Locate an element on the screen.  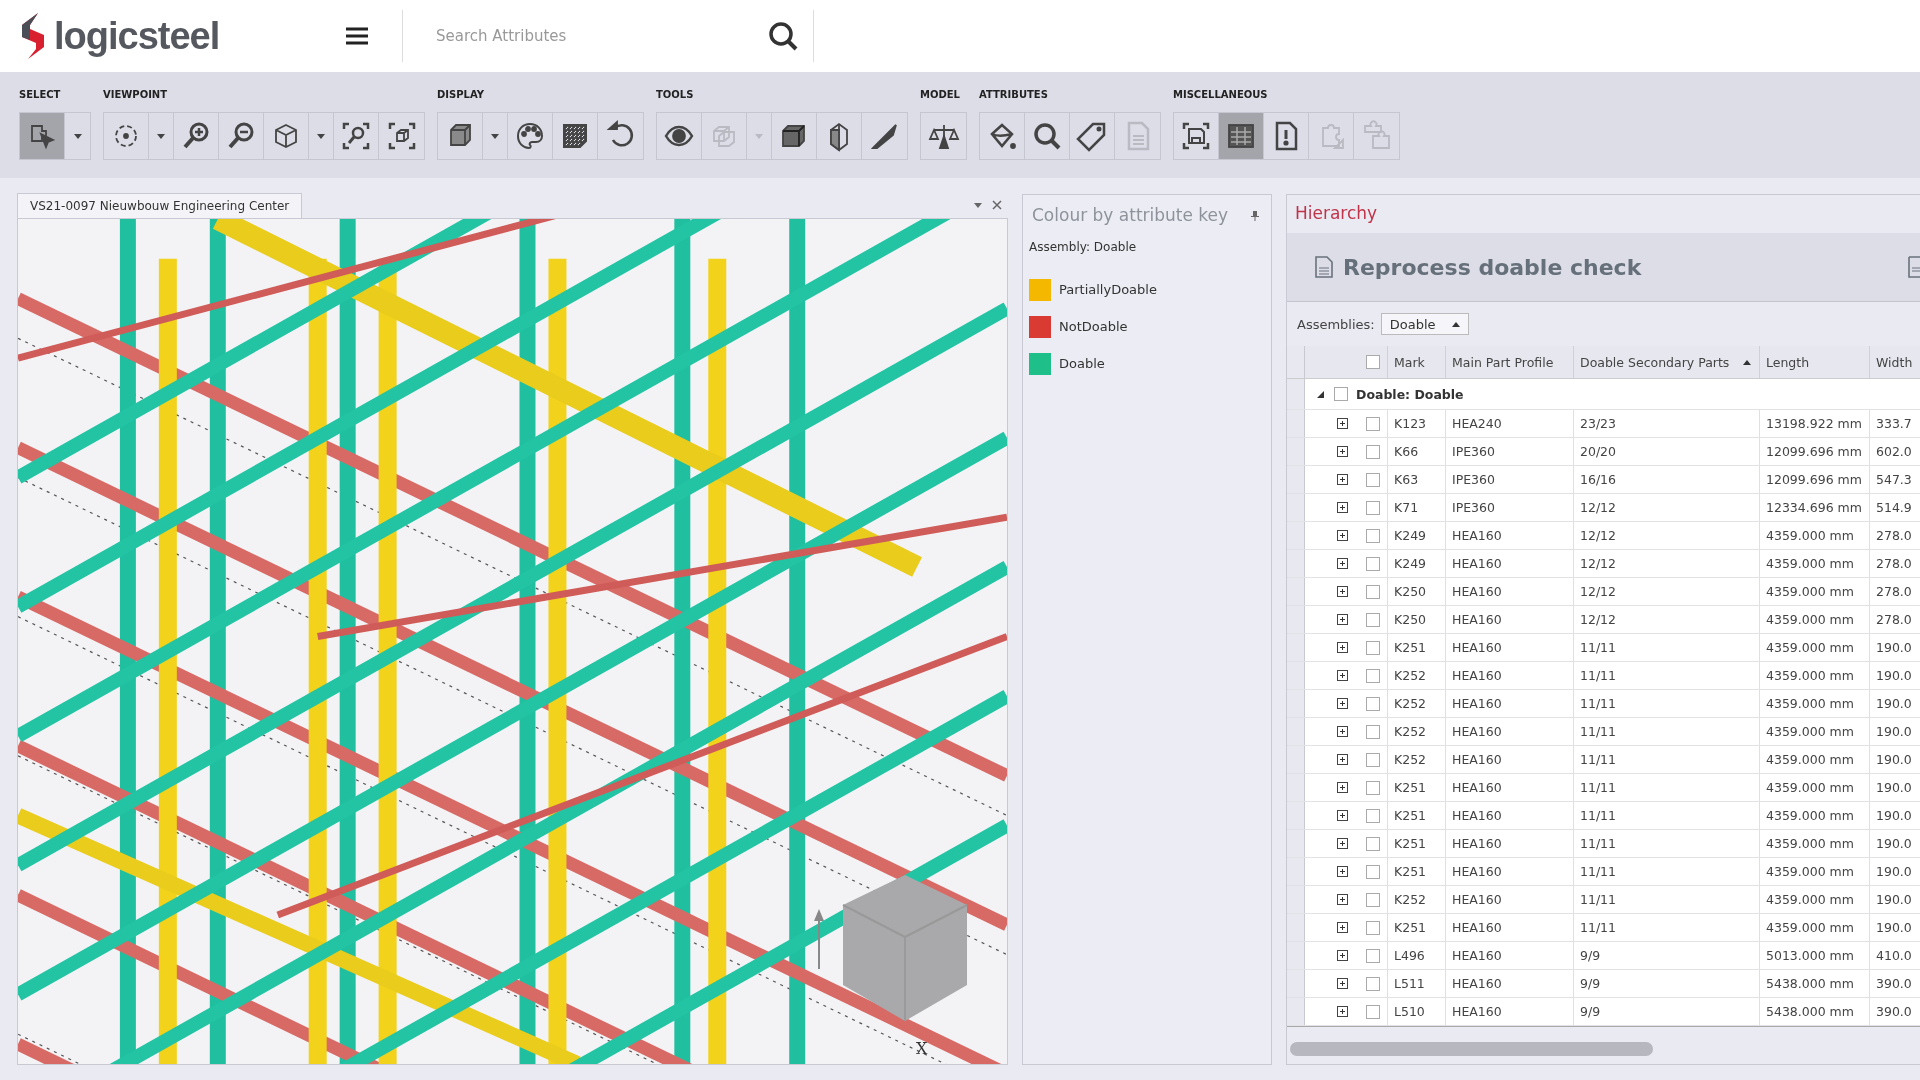
table-cell: K66 is located at coordinates (1416, 451).